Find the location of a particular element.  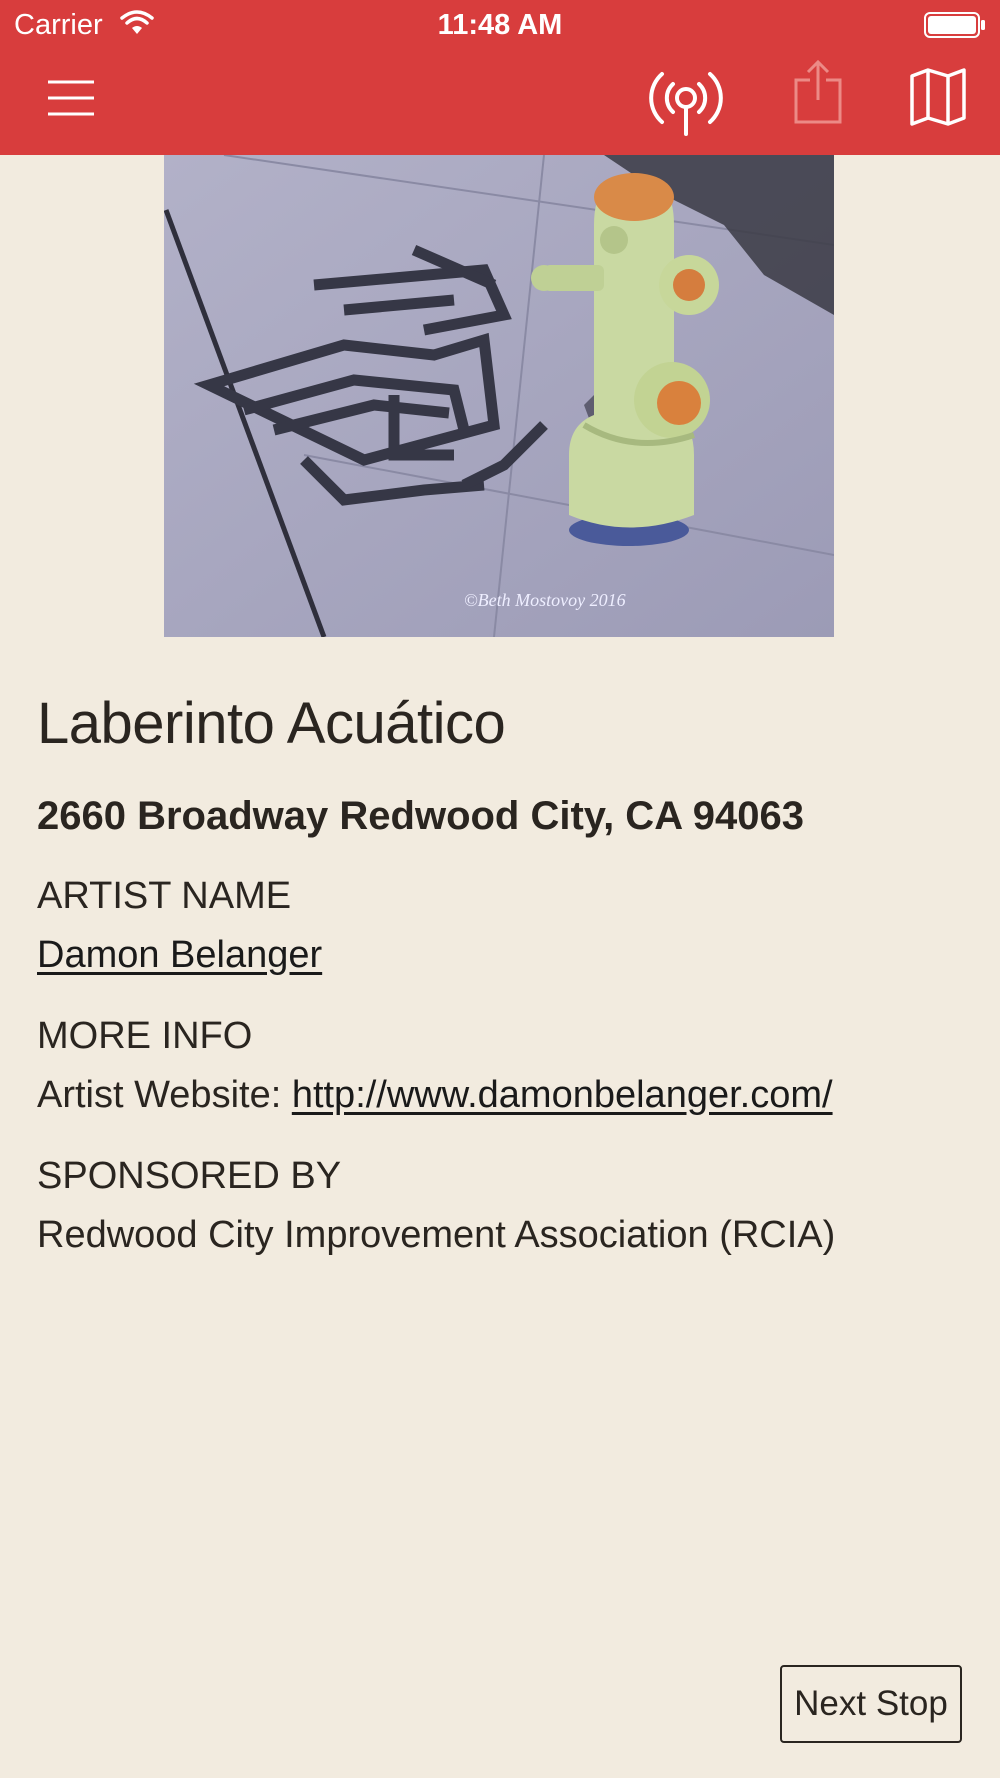

share-icon is located at coordinates (818, 92).